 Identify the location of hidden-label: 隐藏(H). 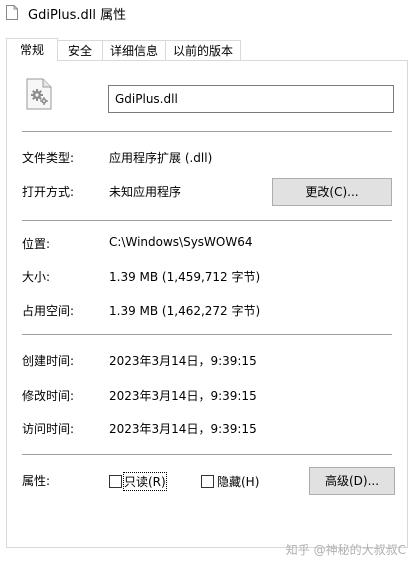
(238, 481).